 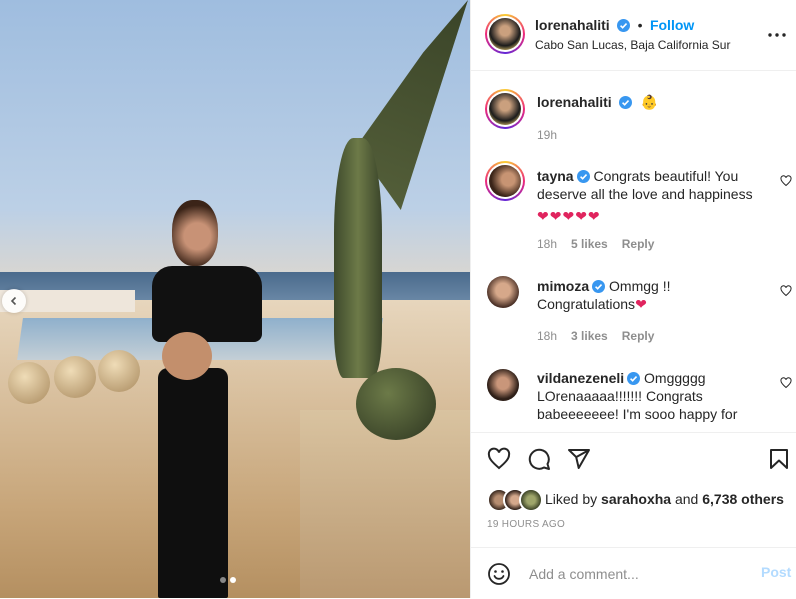 I want to click on photo-statue-globe, so click(x=396, y=404).